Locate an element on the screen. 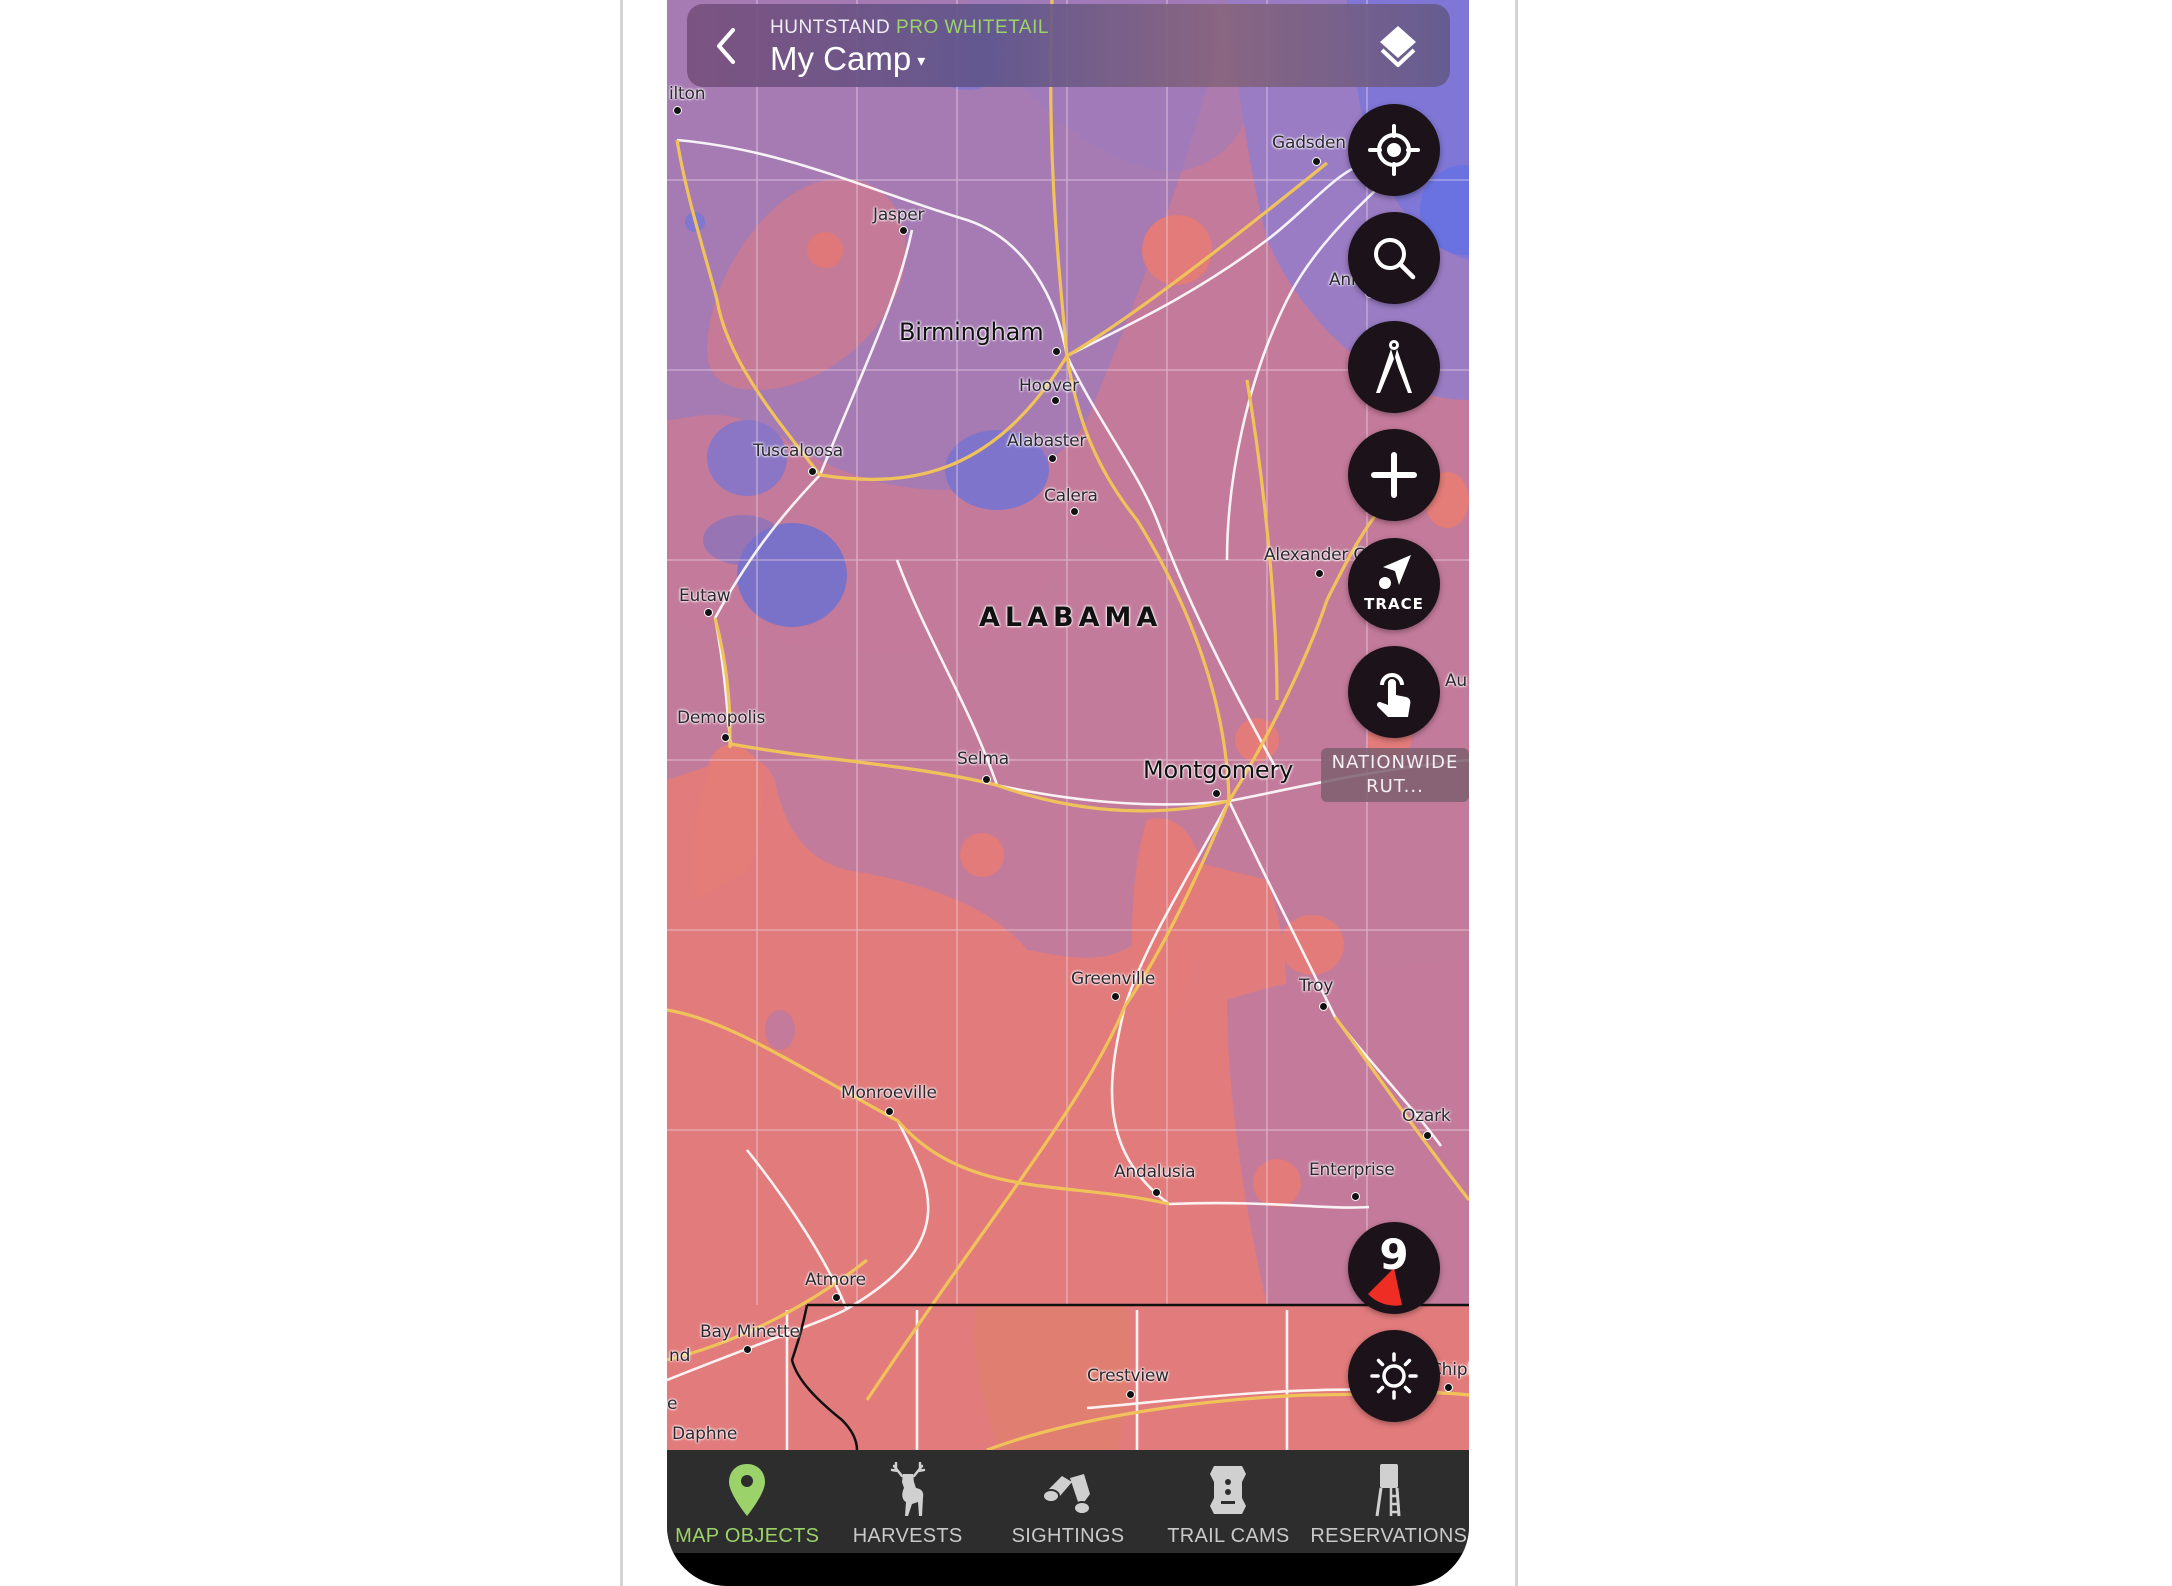 This screenshot has height=1586, width=2172. city-label-enterprise: Enterprise is located at coordinates (1352, 1170).